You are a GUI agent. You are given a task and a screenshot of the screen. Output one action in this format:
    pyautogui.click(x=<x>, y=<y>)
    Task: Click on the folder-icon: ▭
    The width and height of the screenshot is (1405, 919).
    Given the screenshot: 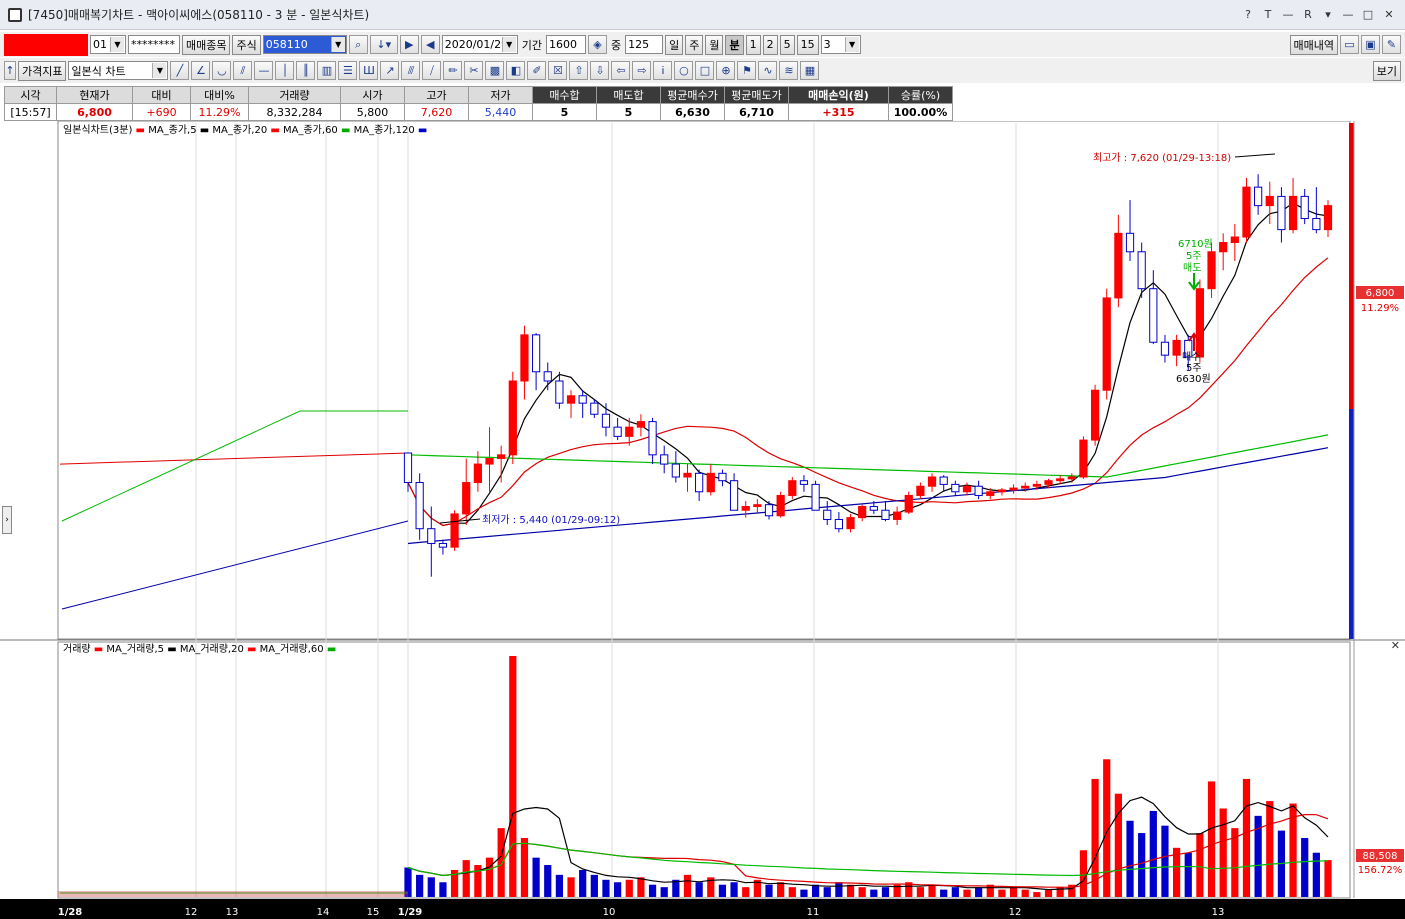 What is the action you would take?
    pyautogui.click(x=1349, y=44)
    